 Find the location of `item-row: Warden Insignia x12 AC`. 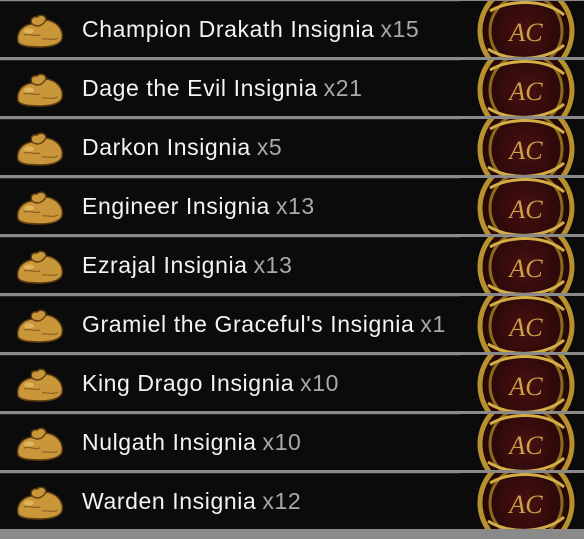

item-row: Warden Insignia x12 AC is located at coordinates (292, 501).